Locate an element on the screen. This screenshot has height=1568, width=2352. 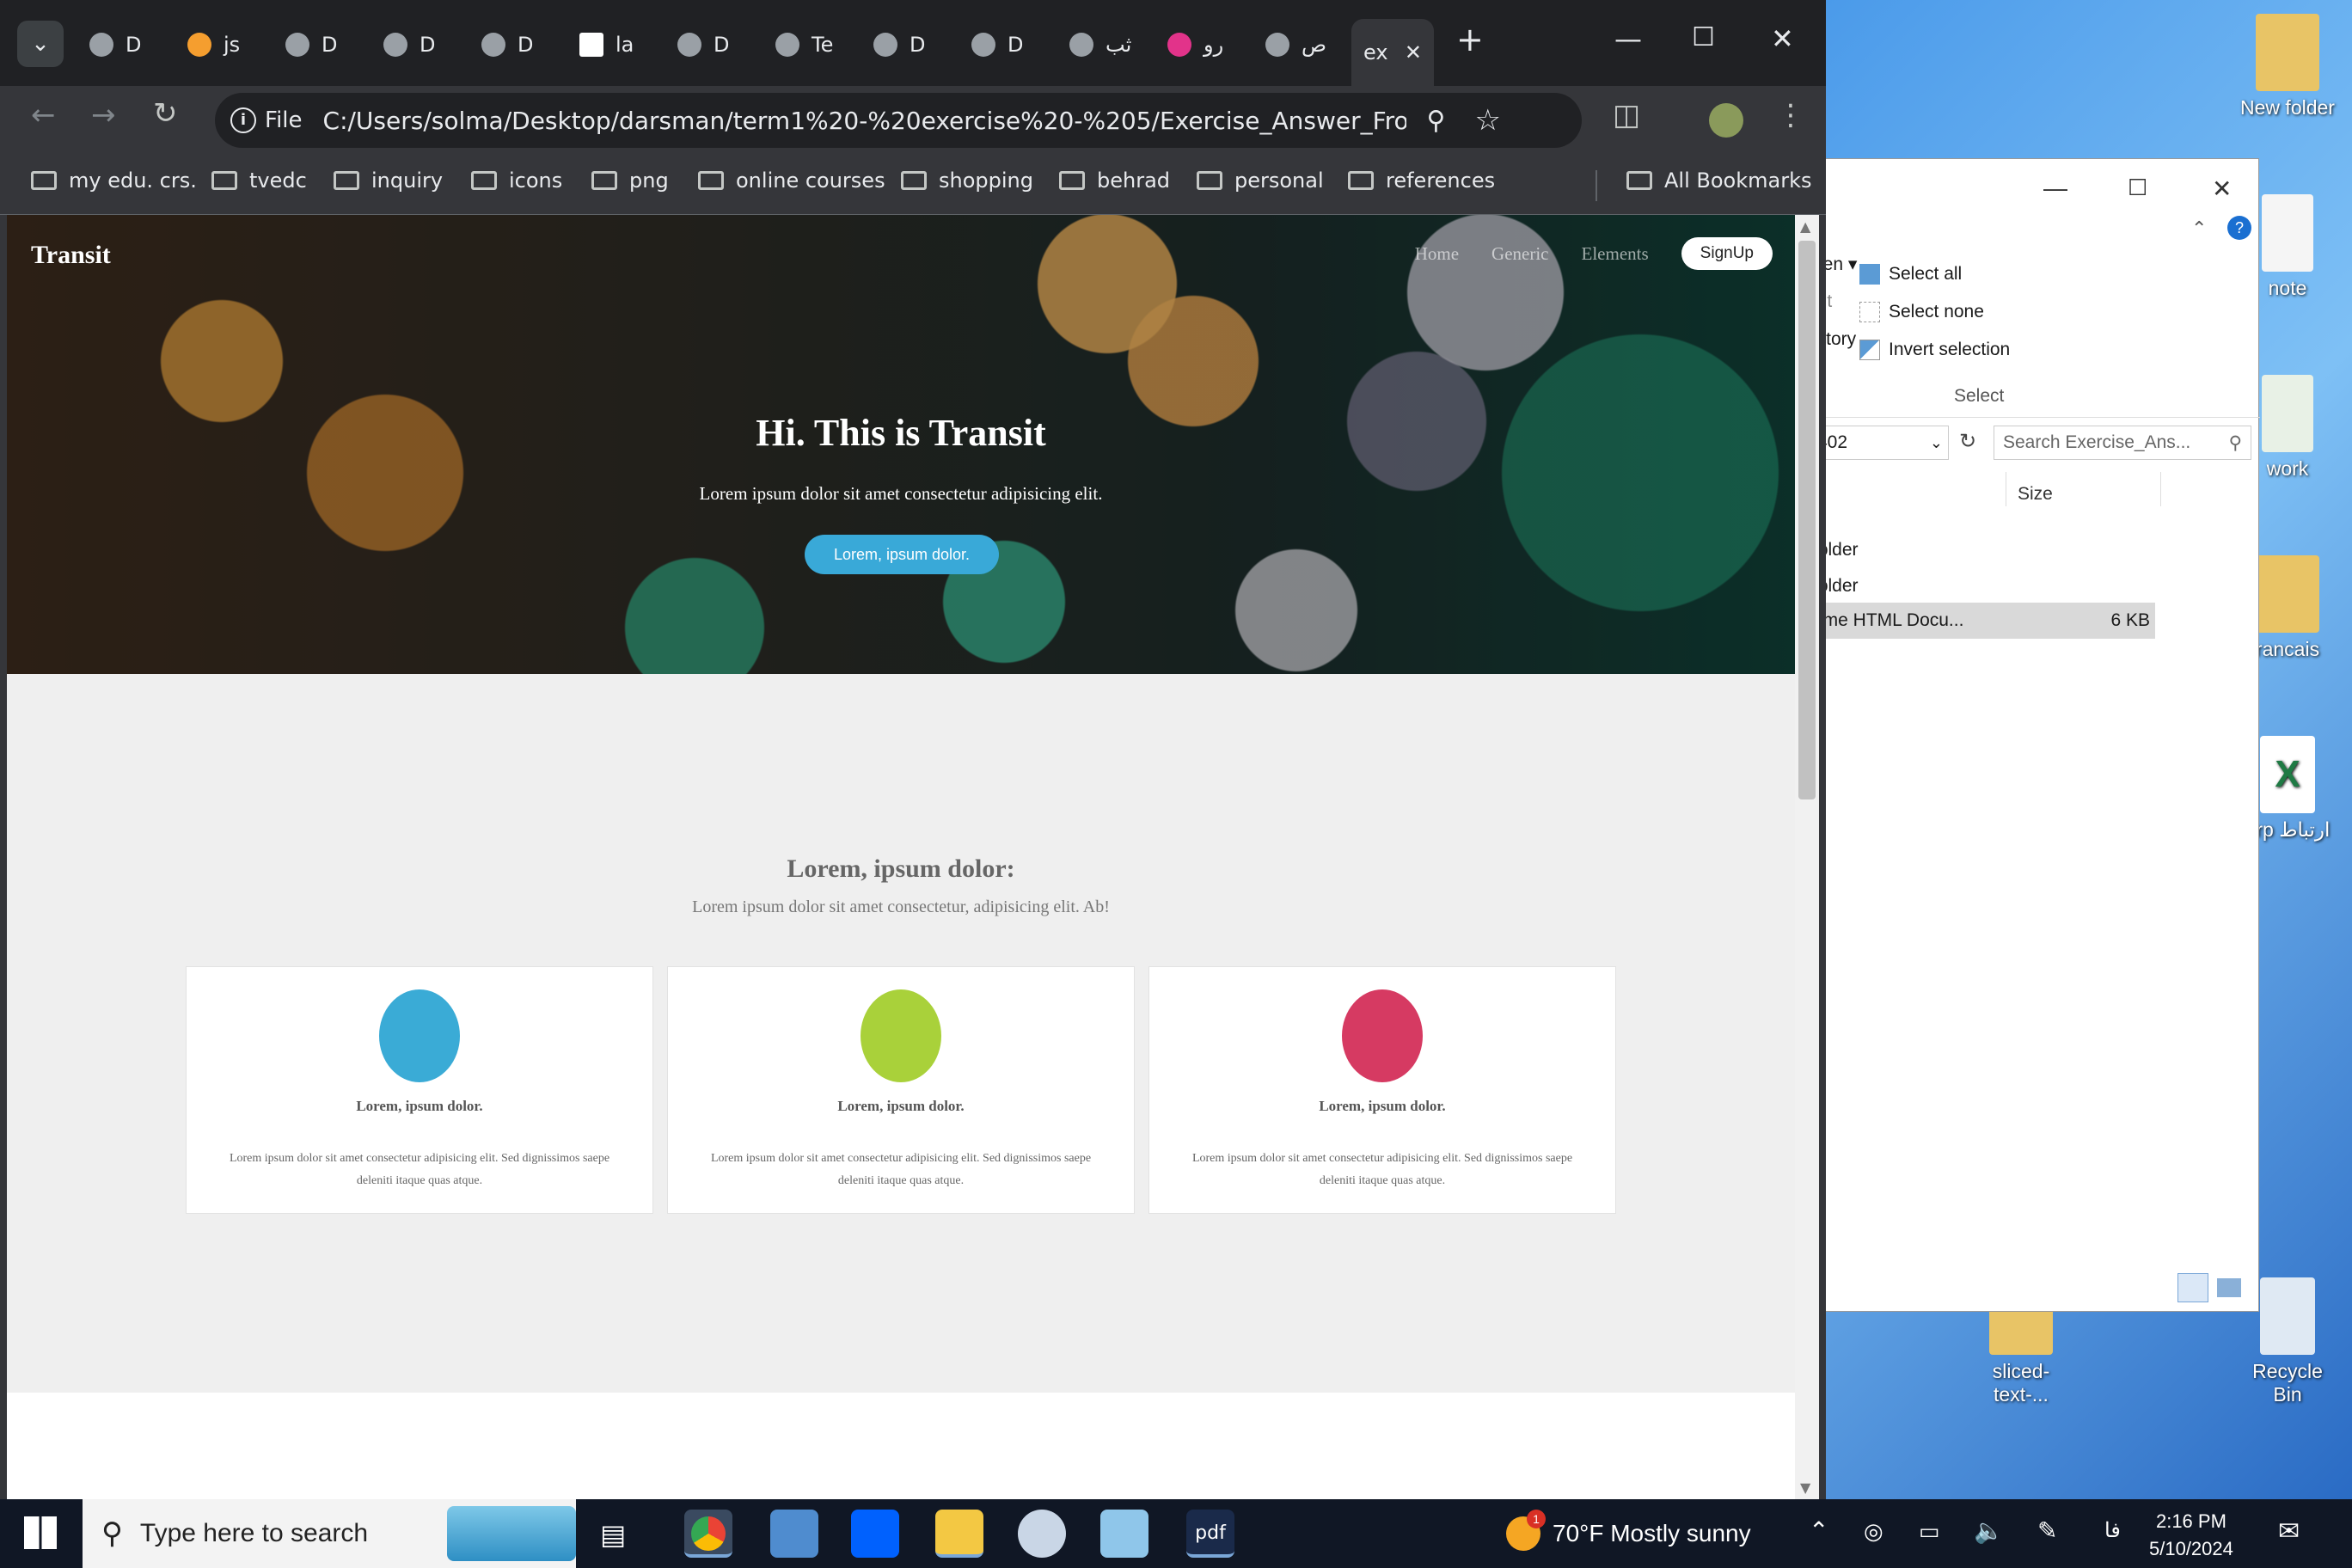
bookmark-folder: references is located at coordinates (1421, 180).